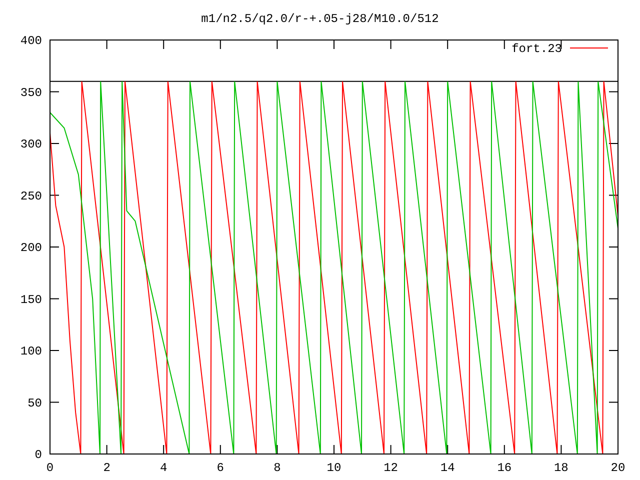  Describe the element at coordinates (277, 468) in the screenshot. I see `x-tick-label: 8` at that location.